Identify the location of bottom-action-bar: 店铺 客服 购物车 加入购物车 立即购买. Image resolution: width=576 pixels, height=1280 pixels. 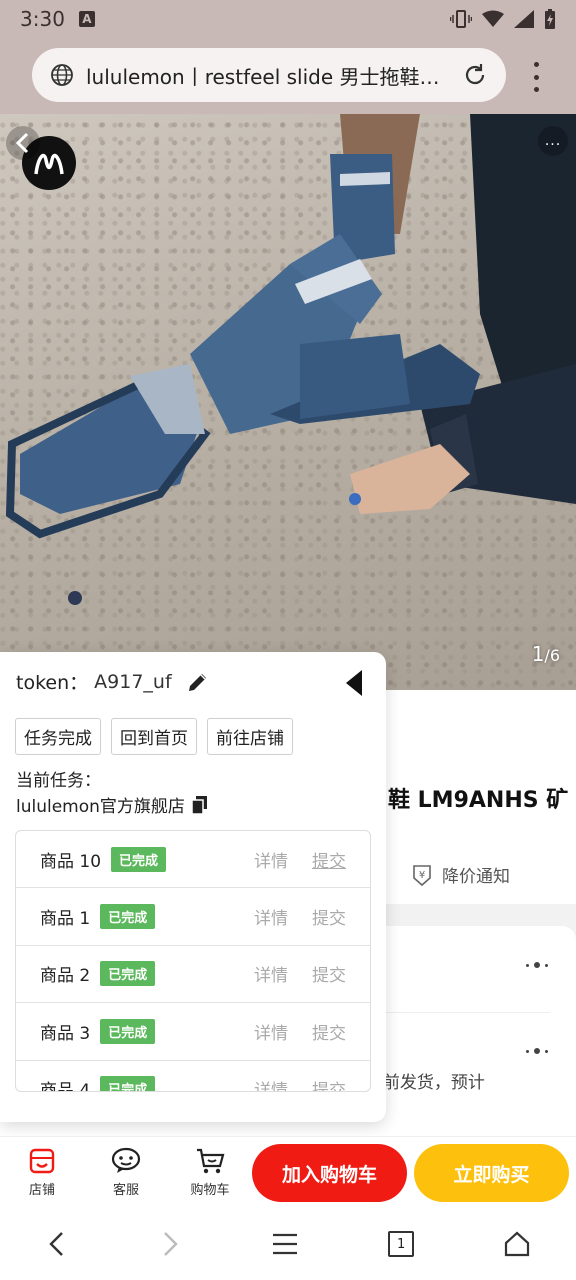
(288, 1172).